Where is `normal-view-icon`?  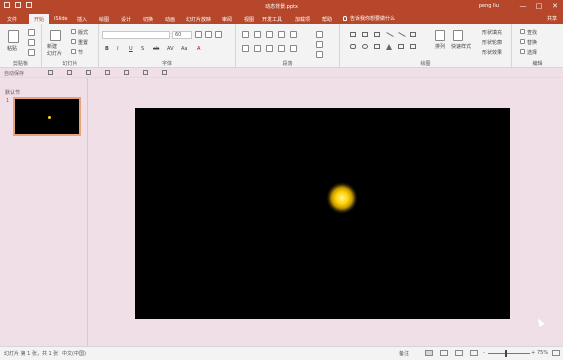 normal-view-icon is located at coordinates (429, 353).